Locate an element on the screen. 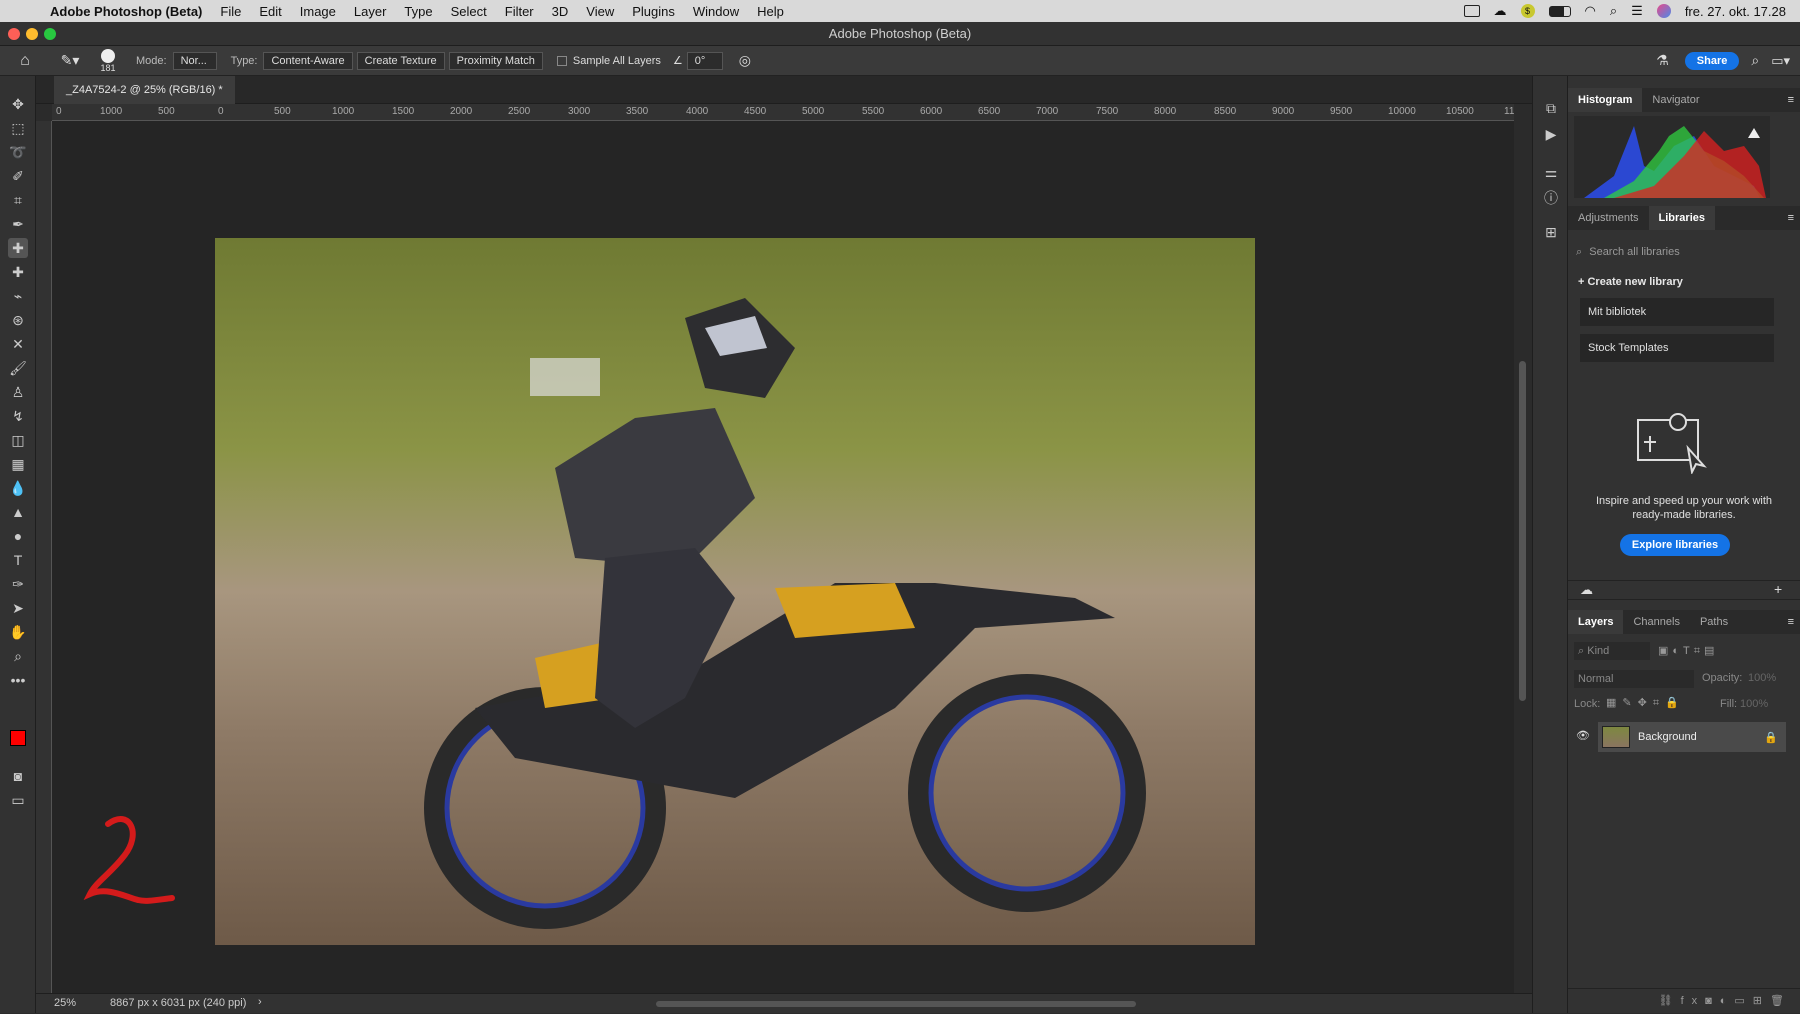 The width and height of the screenshot is (1800, 1014). home-icon: ⌂ is located at coordinates (25, 61).